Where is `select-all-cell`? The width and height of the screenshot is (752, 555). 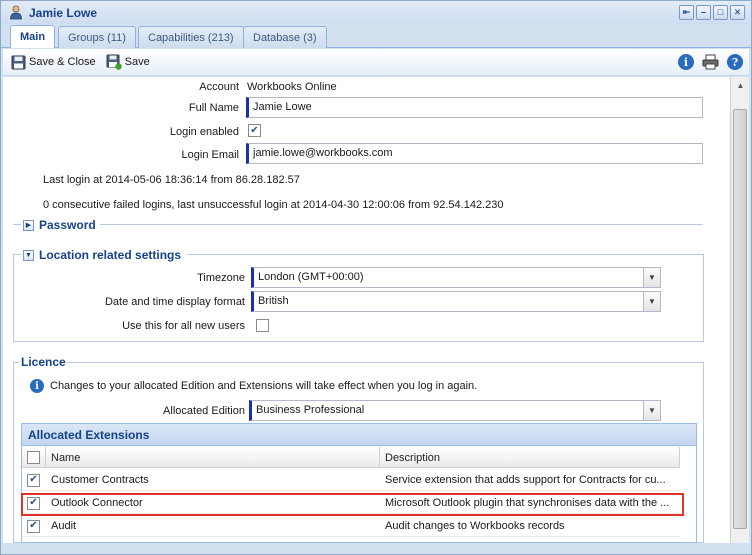
select-all-cell is located at coordinates (34, 457).